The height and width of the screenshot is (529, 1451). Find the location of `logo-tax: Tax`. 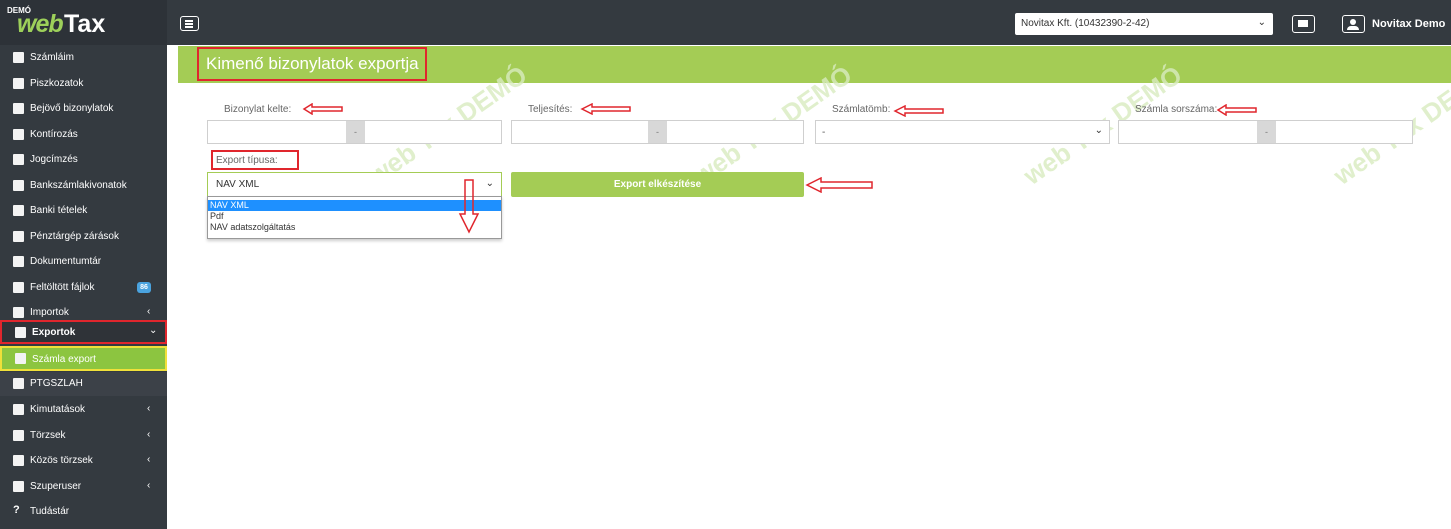

logo-tax: Tax is located at coordinates (85, 24).